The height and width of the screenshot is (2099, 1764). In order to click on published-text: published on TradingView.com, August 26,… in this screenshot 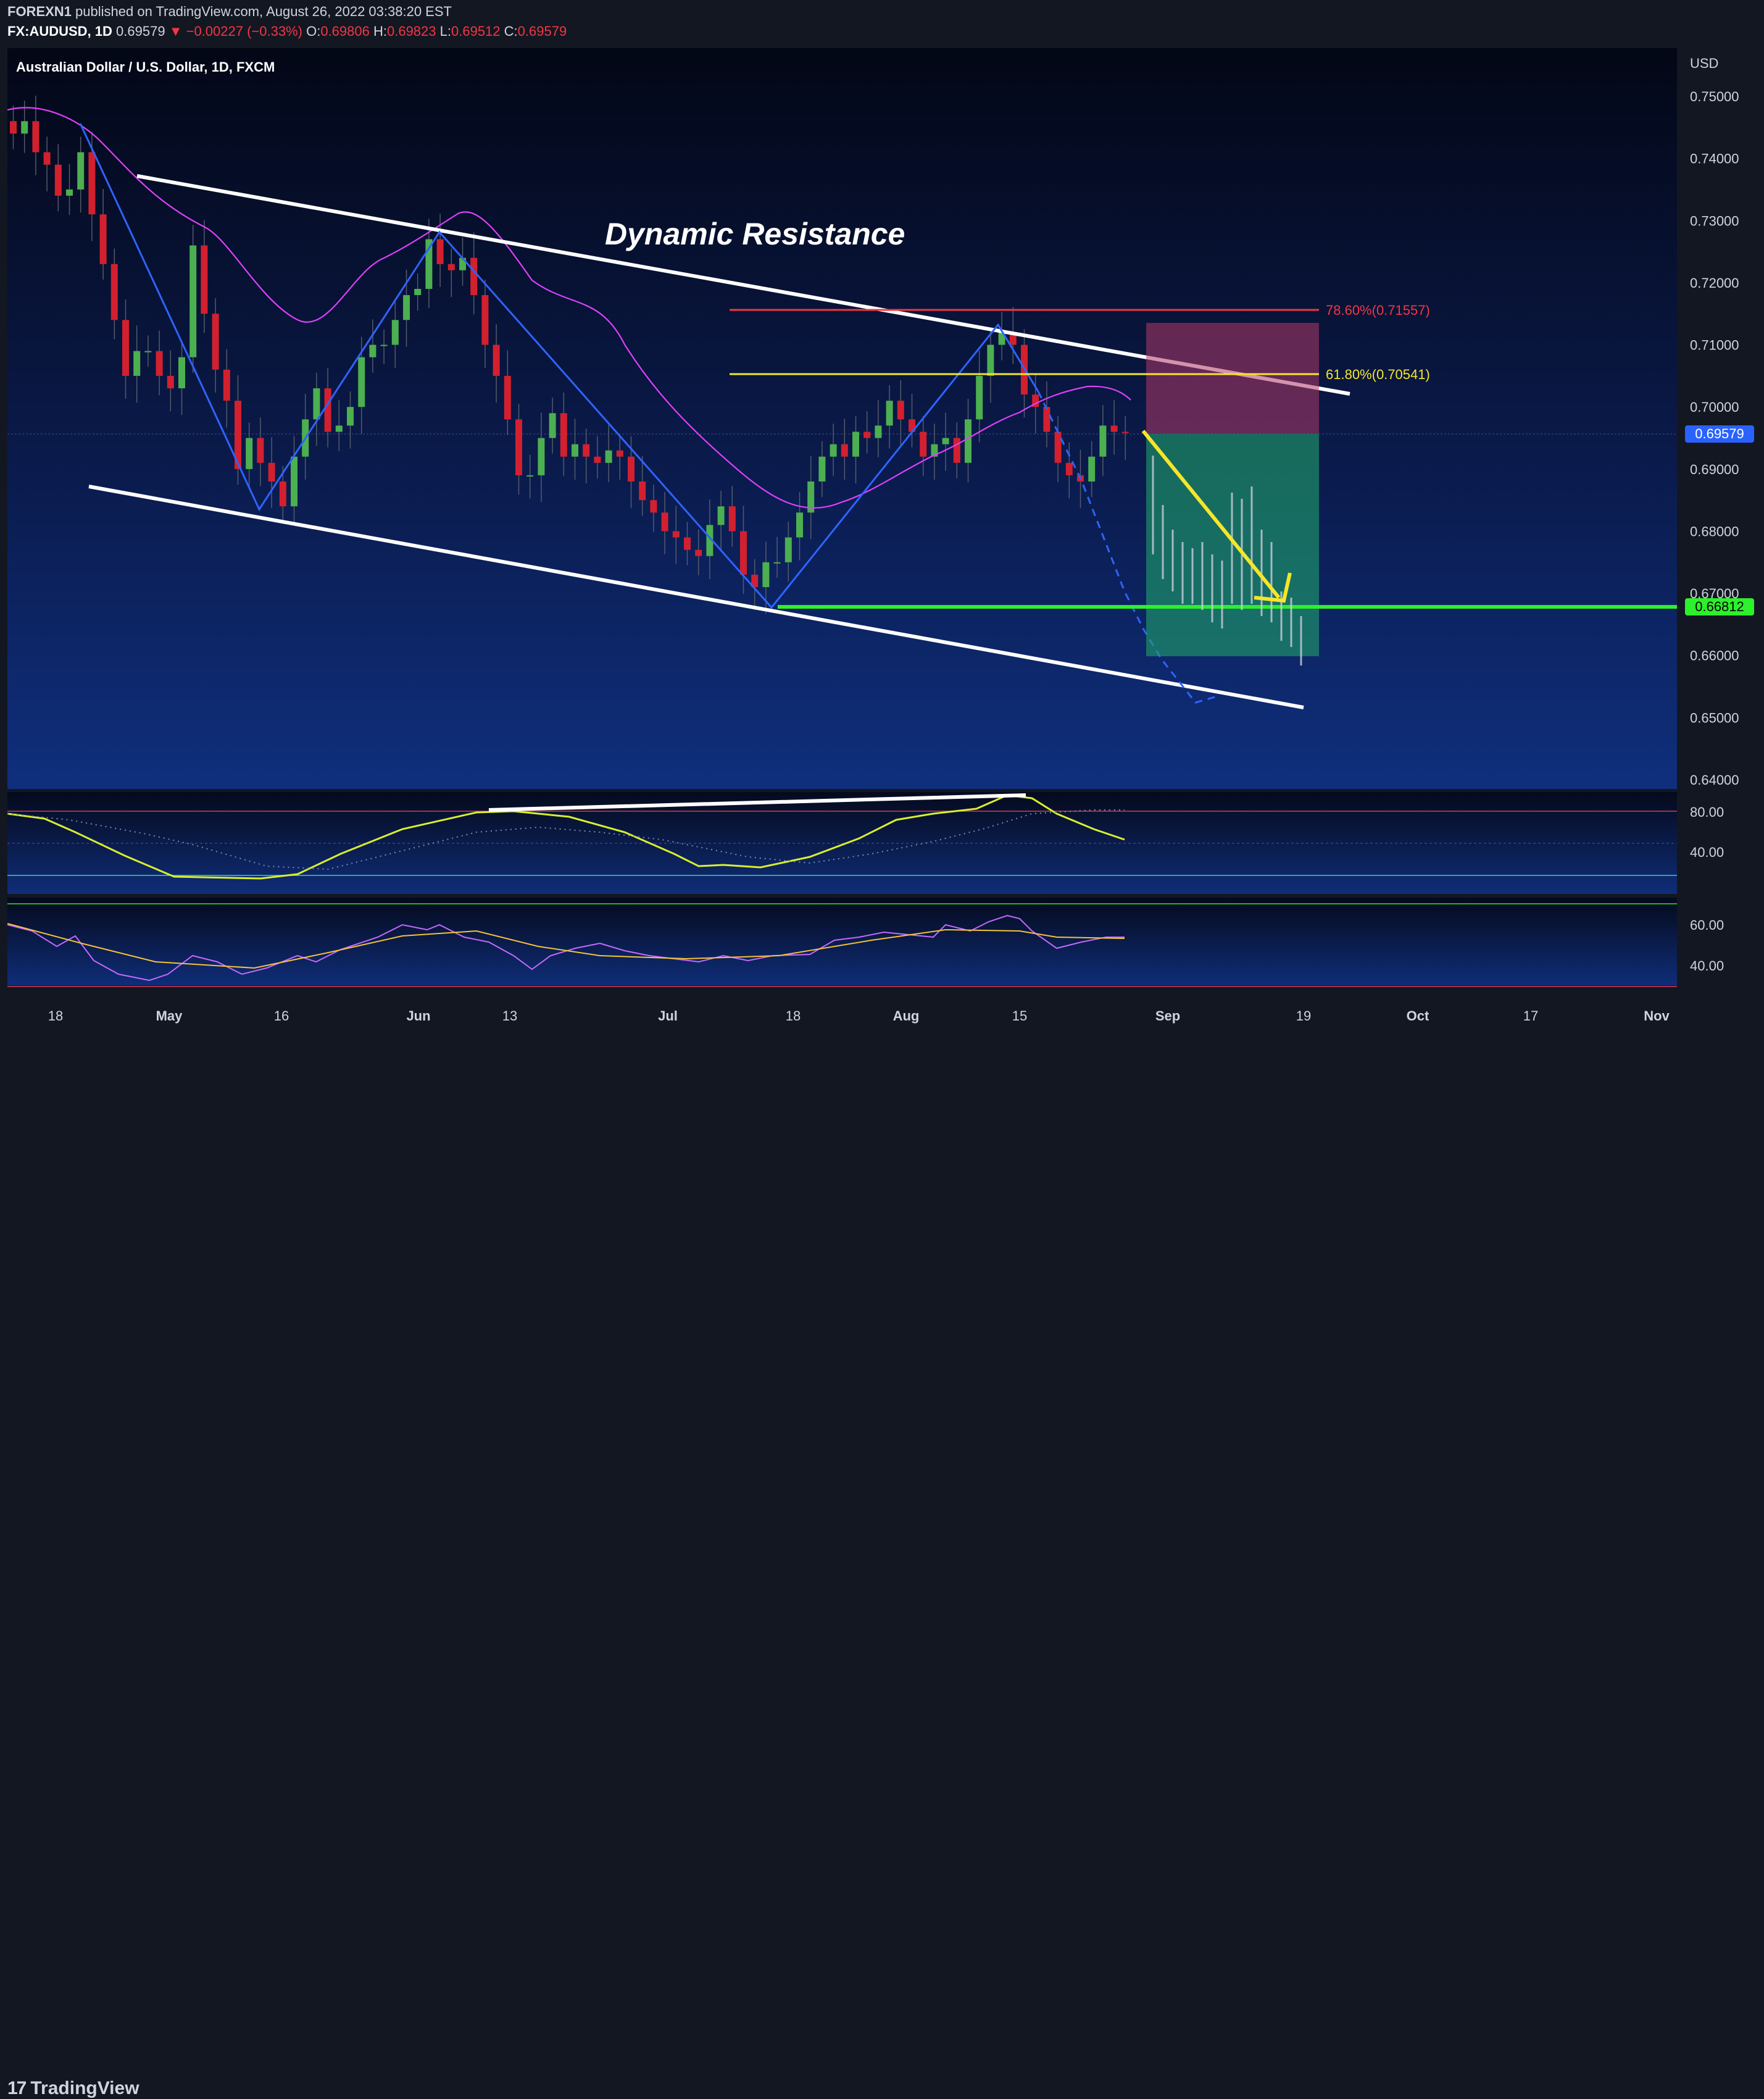, I will do `click(263, 11)`.